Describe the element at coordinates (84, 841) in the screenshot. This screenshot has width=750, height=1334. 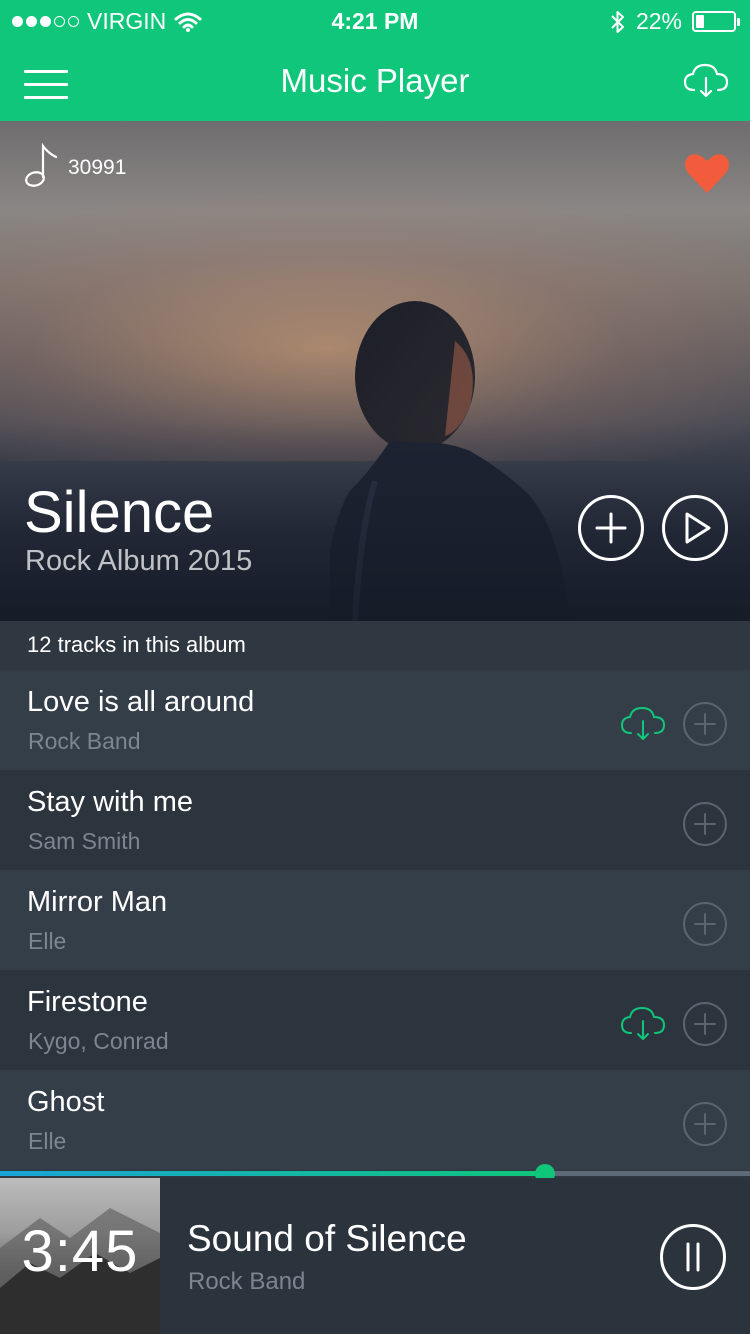
I see `track-artist: Sam Smith` at that location.